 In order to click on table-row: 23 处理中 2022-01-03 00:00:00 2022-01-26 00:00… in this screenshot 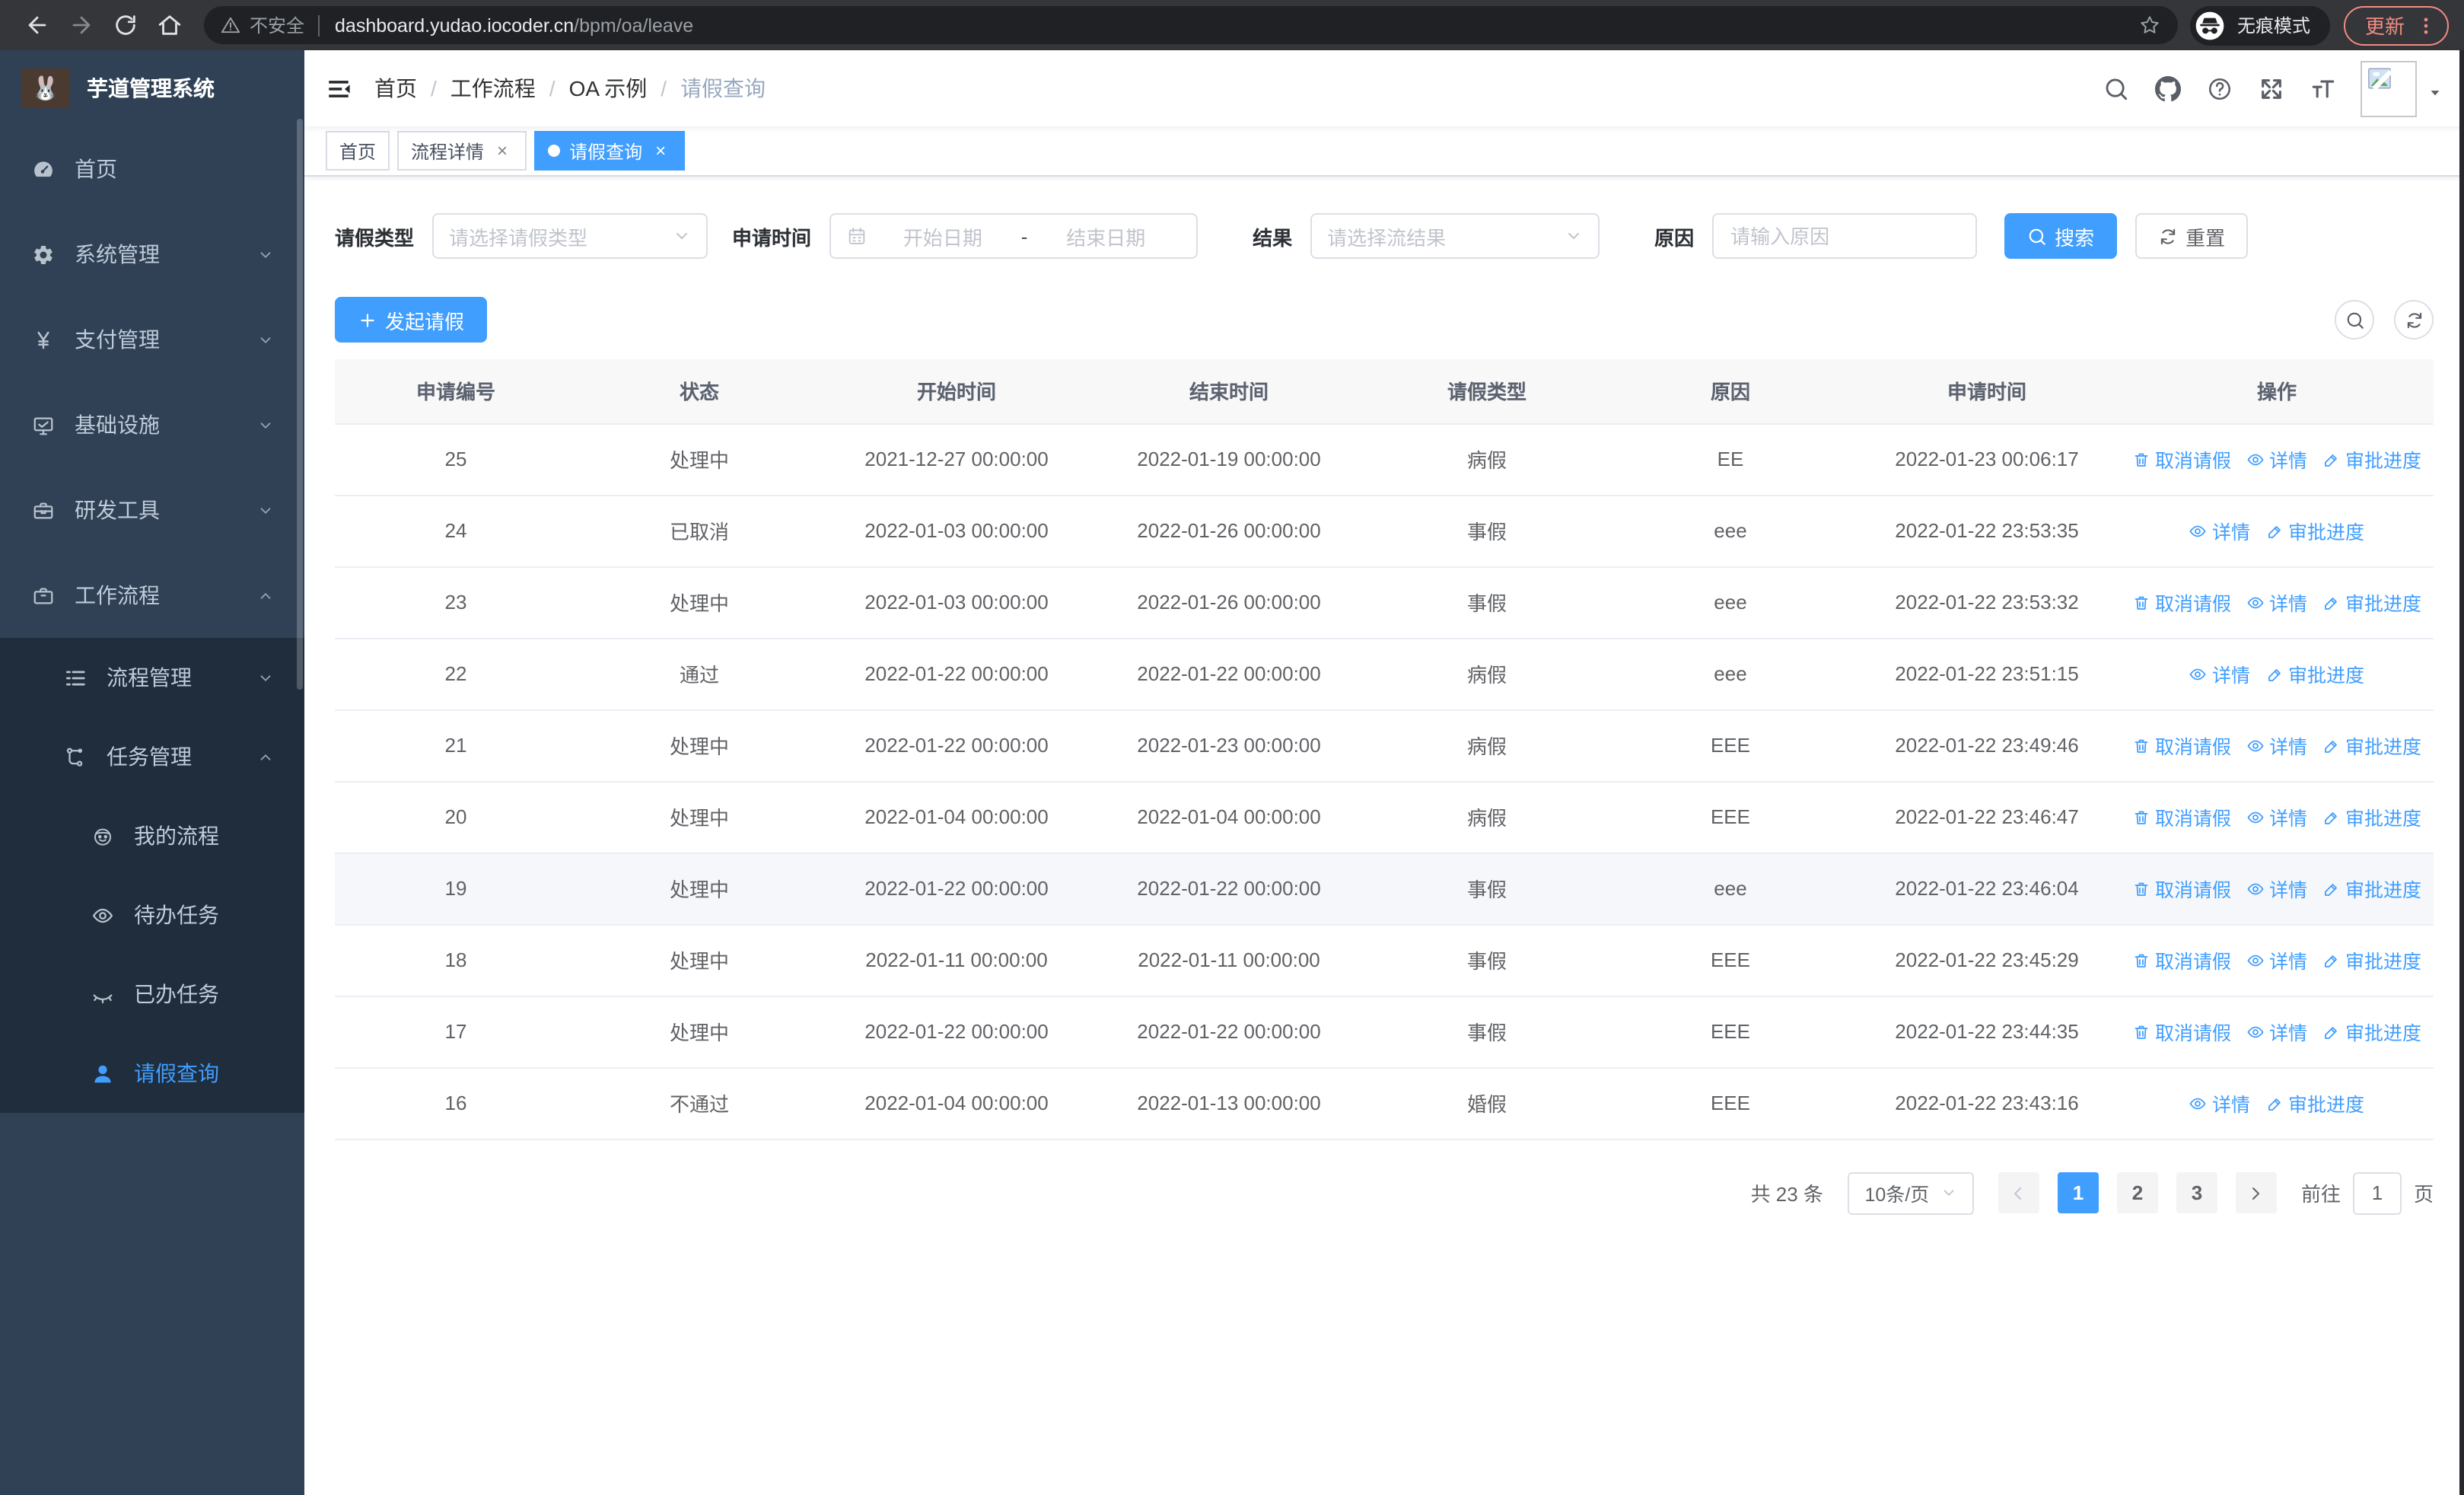, I will do `click(1384, 603)`.